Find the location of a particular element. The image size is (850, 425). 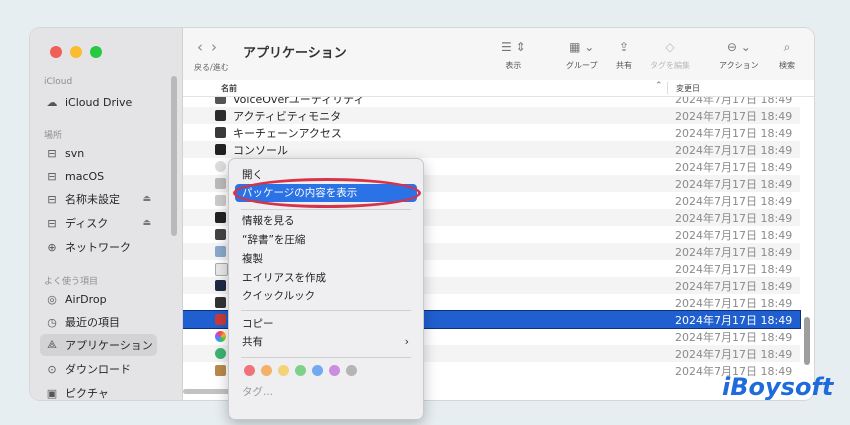

sidebar-item-label: 名称未設定 is located at coordinates (92, 199).